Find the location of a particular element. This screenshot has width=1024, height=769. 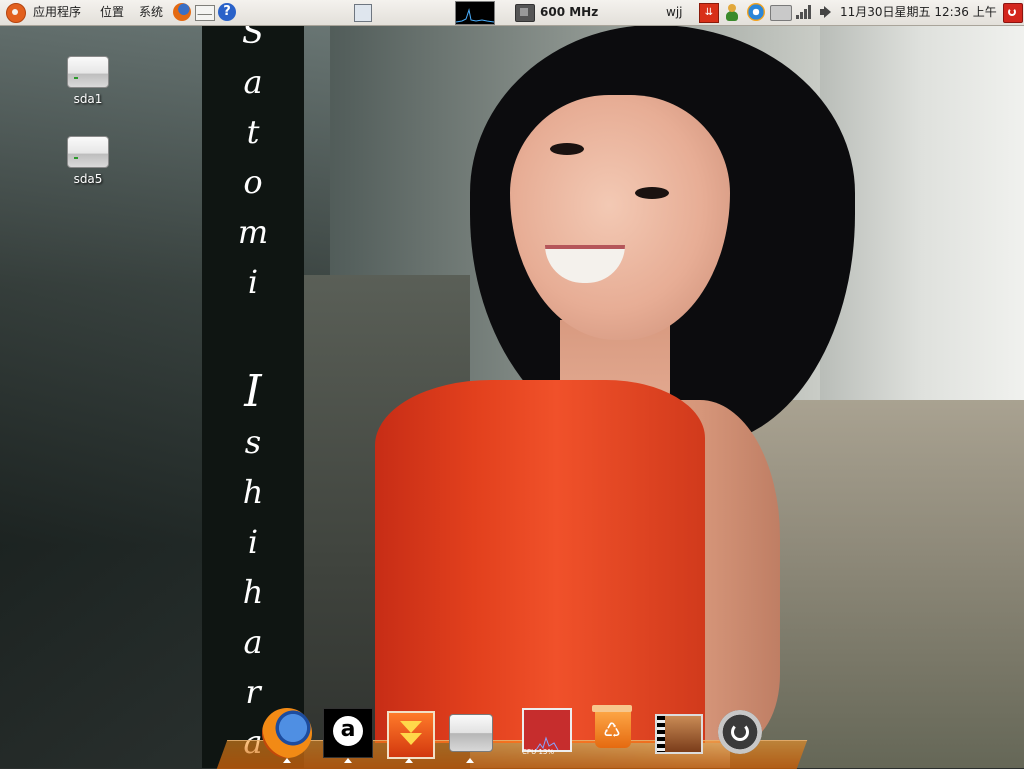

help-icon: ? is located at coordinates (227, 12).